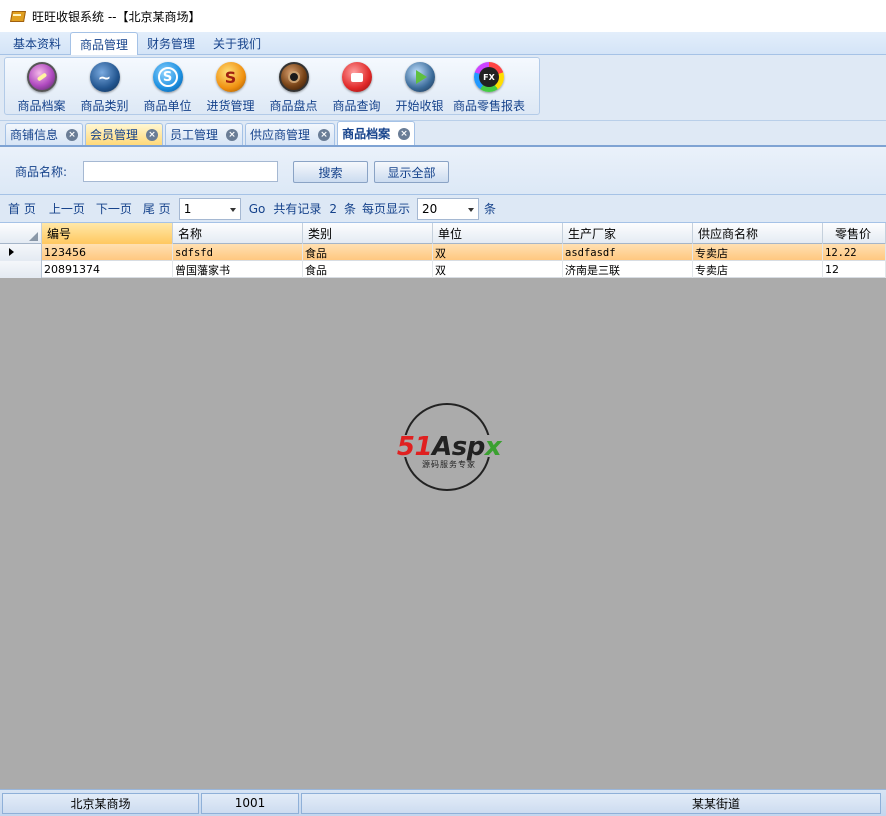  Describe the element at coordinates (100, 803) in the screenshot. I see `status-store: 北京某商场` at that location.